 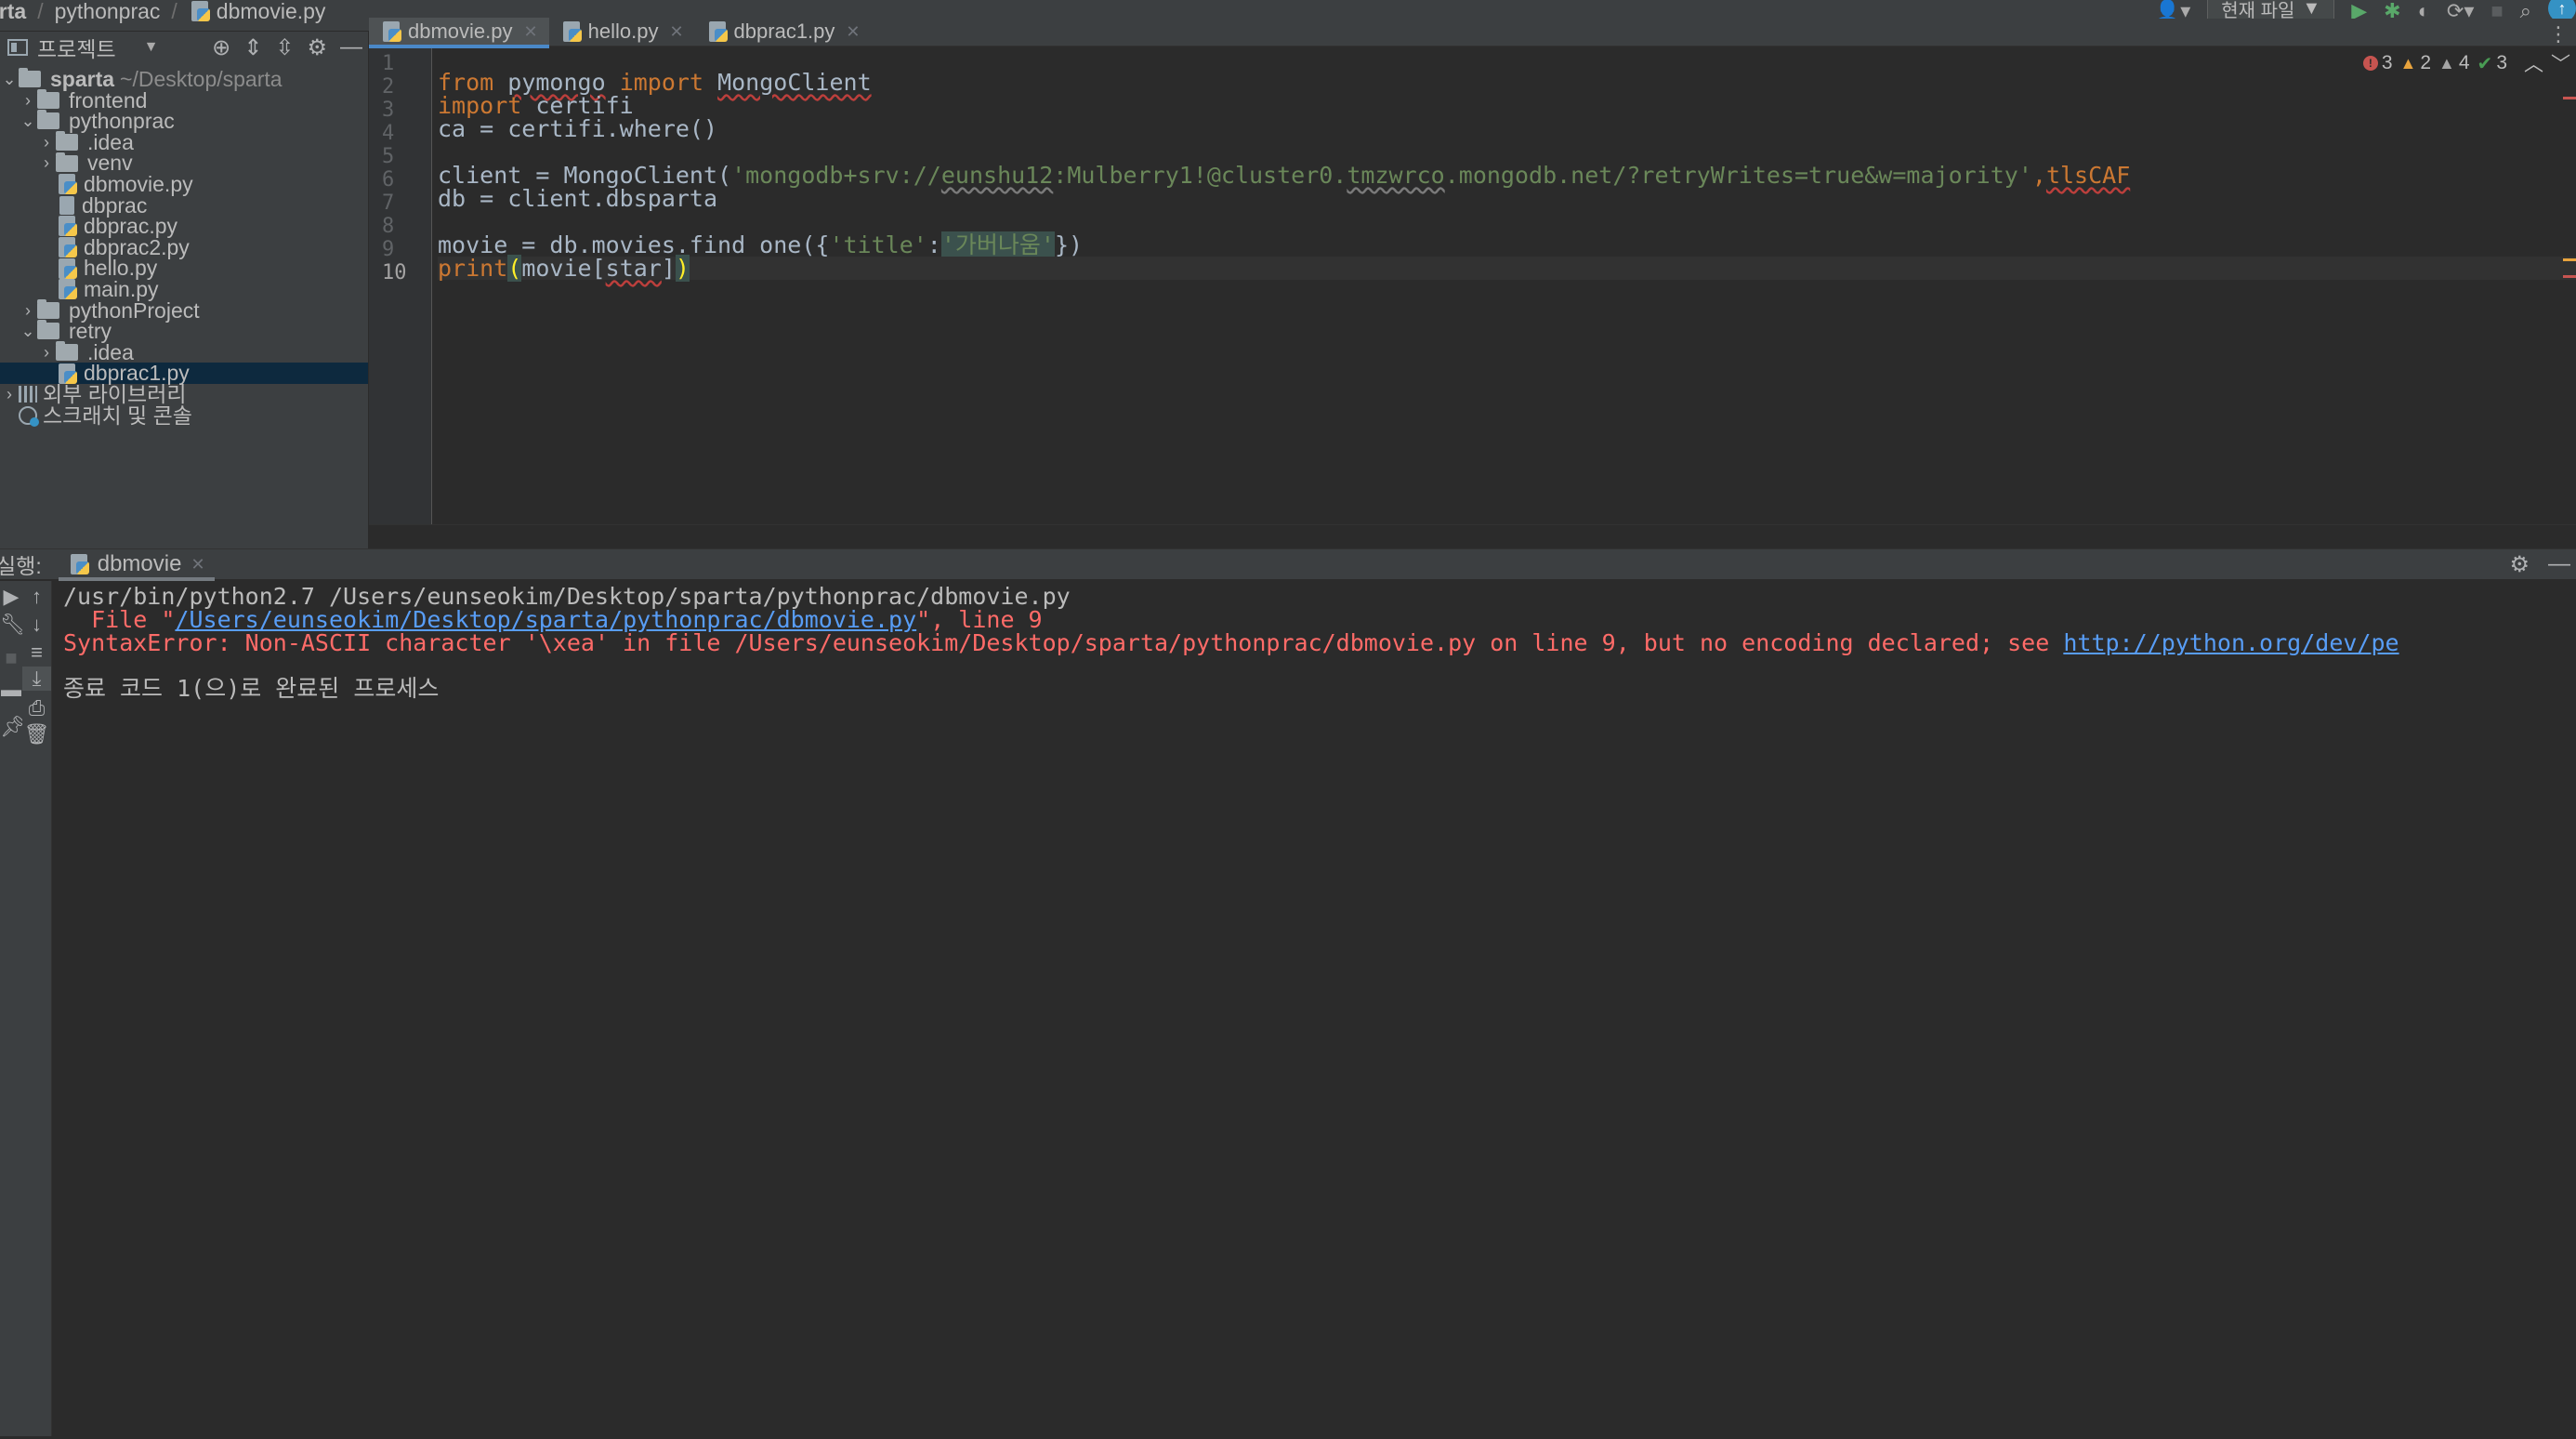 What do you see at coordinates (284, 47) in the screenshot?
I see `collapse-all-icon: ⇳` at bounding box center [284, 47].